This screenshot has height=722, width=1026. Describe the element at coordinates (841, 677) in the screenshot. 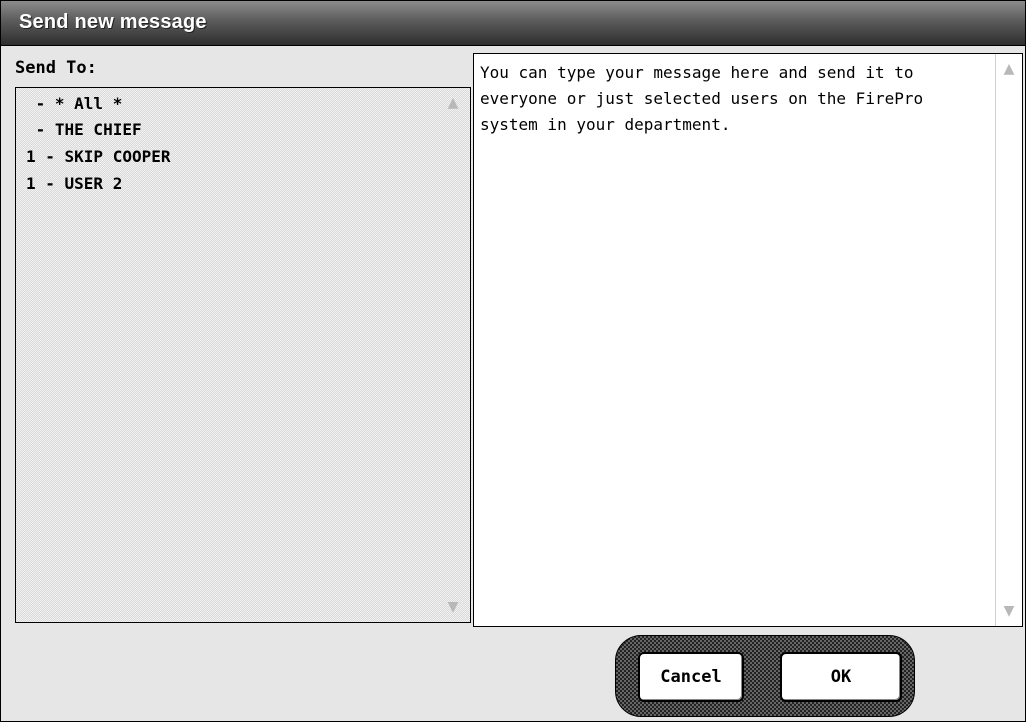

I see `ok-button: OK` at that location.